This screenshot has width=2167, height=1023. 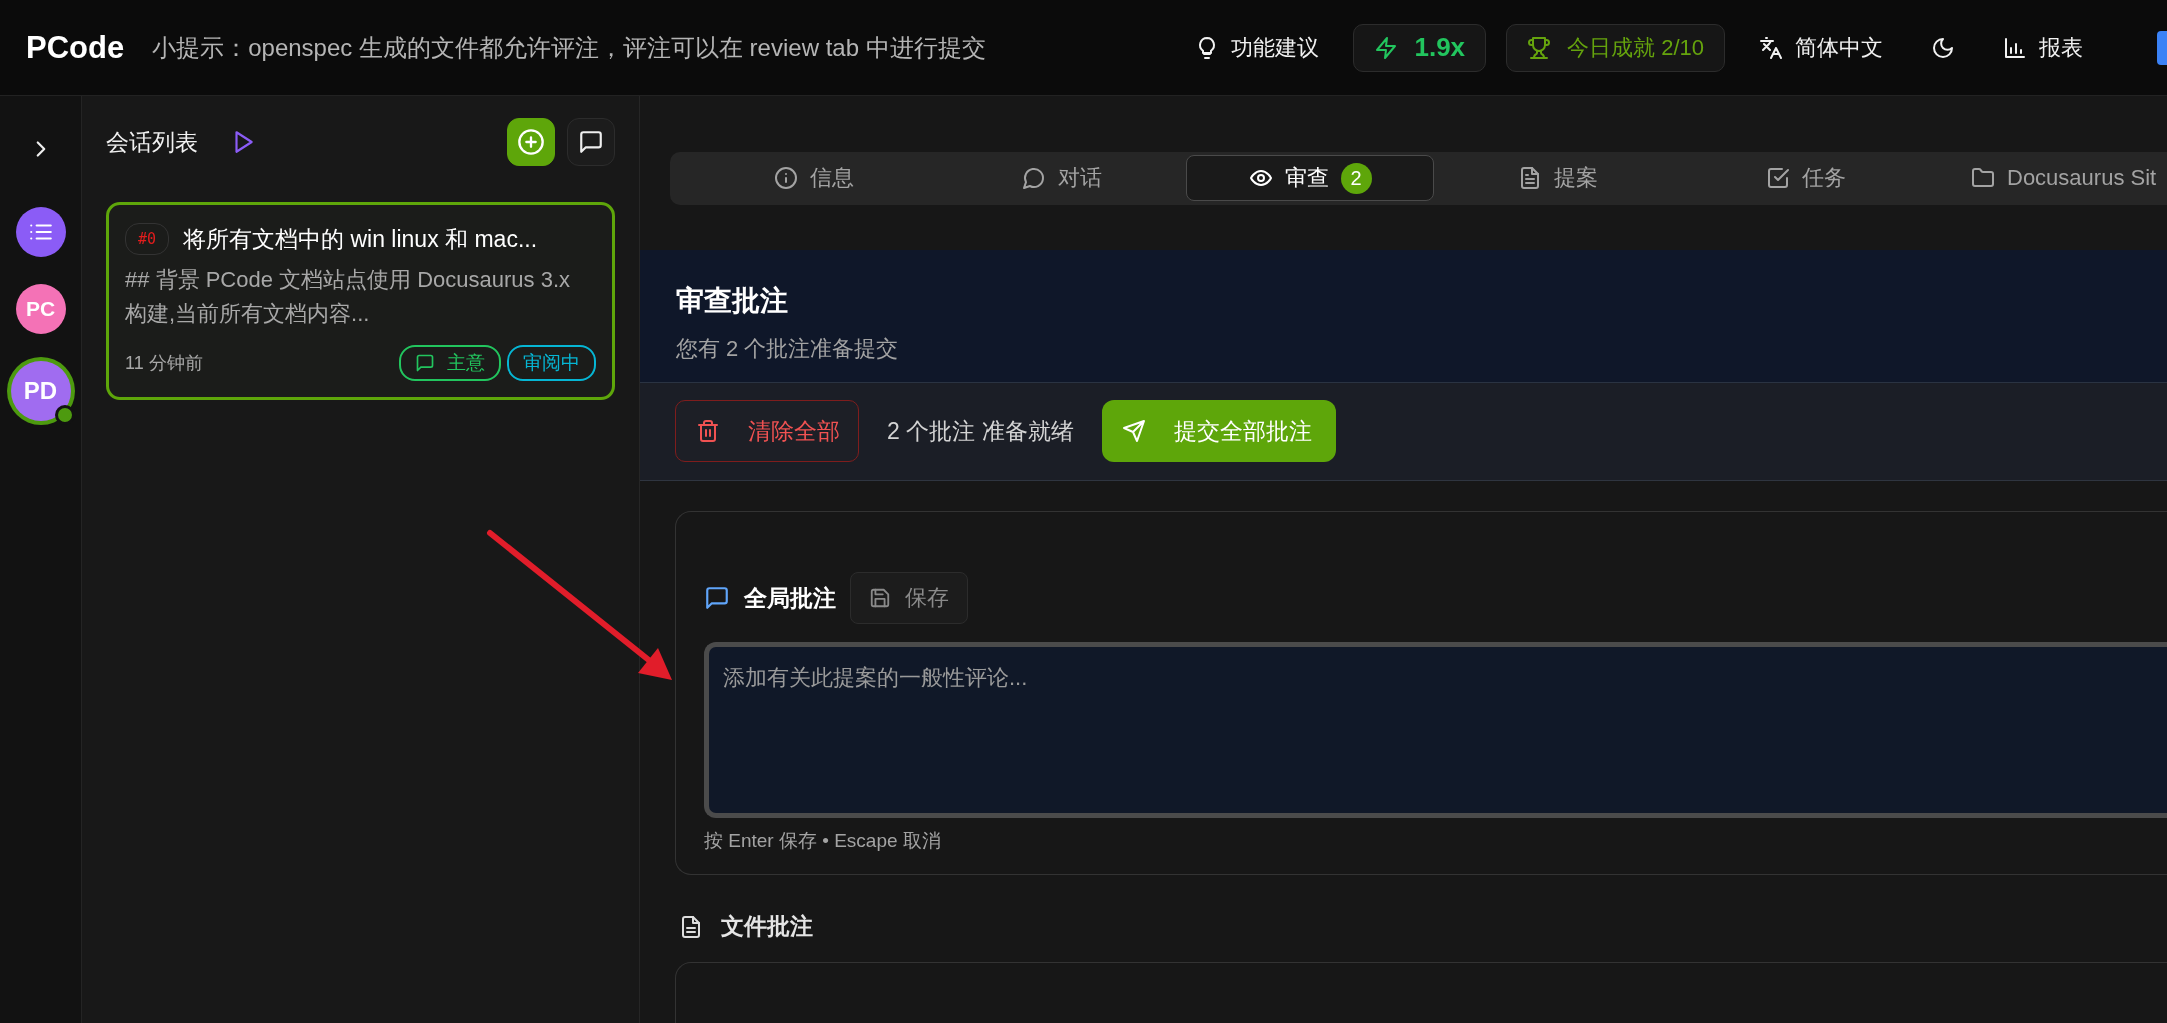 What do you see at coordinates (2015, 47) in the screenshot?
I see `bar-chart-icon` at bounding box center [2015, 47].